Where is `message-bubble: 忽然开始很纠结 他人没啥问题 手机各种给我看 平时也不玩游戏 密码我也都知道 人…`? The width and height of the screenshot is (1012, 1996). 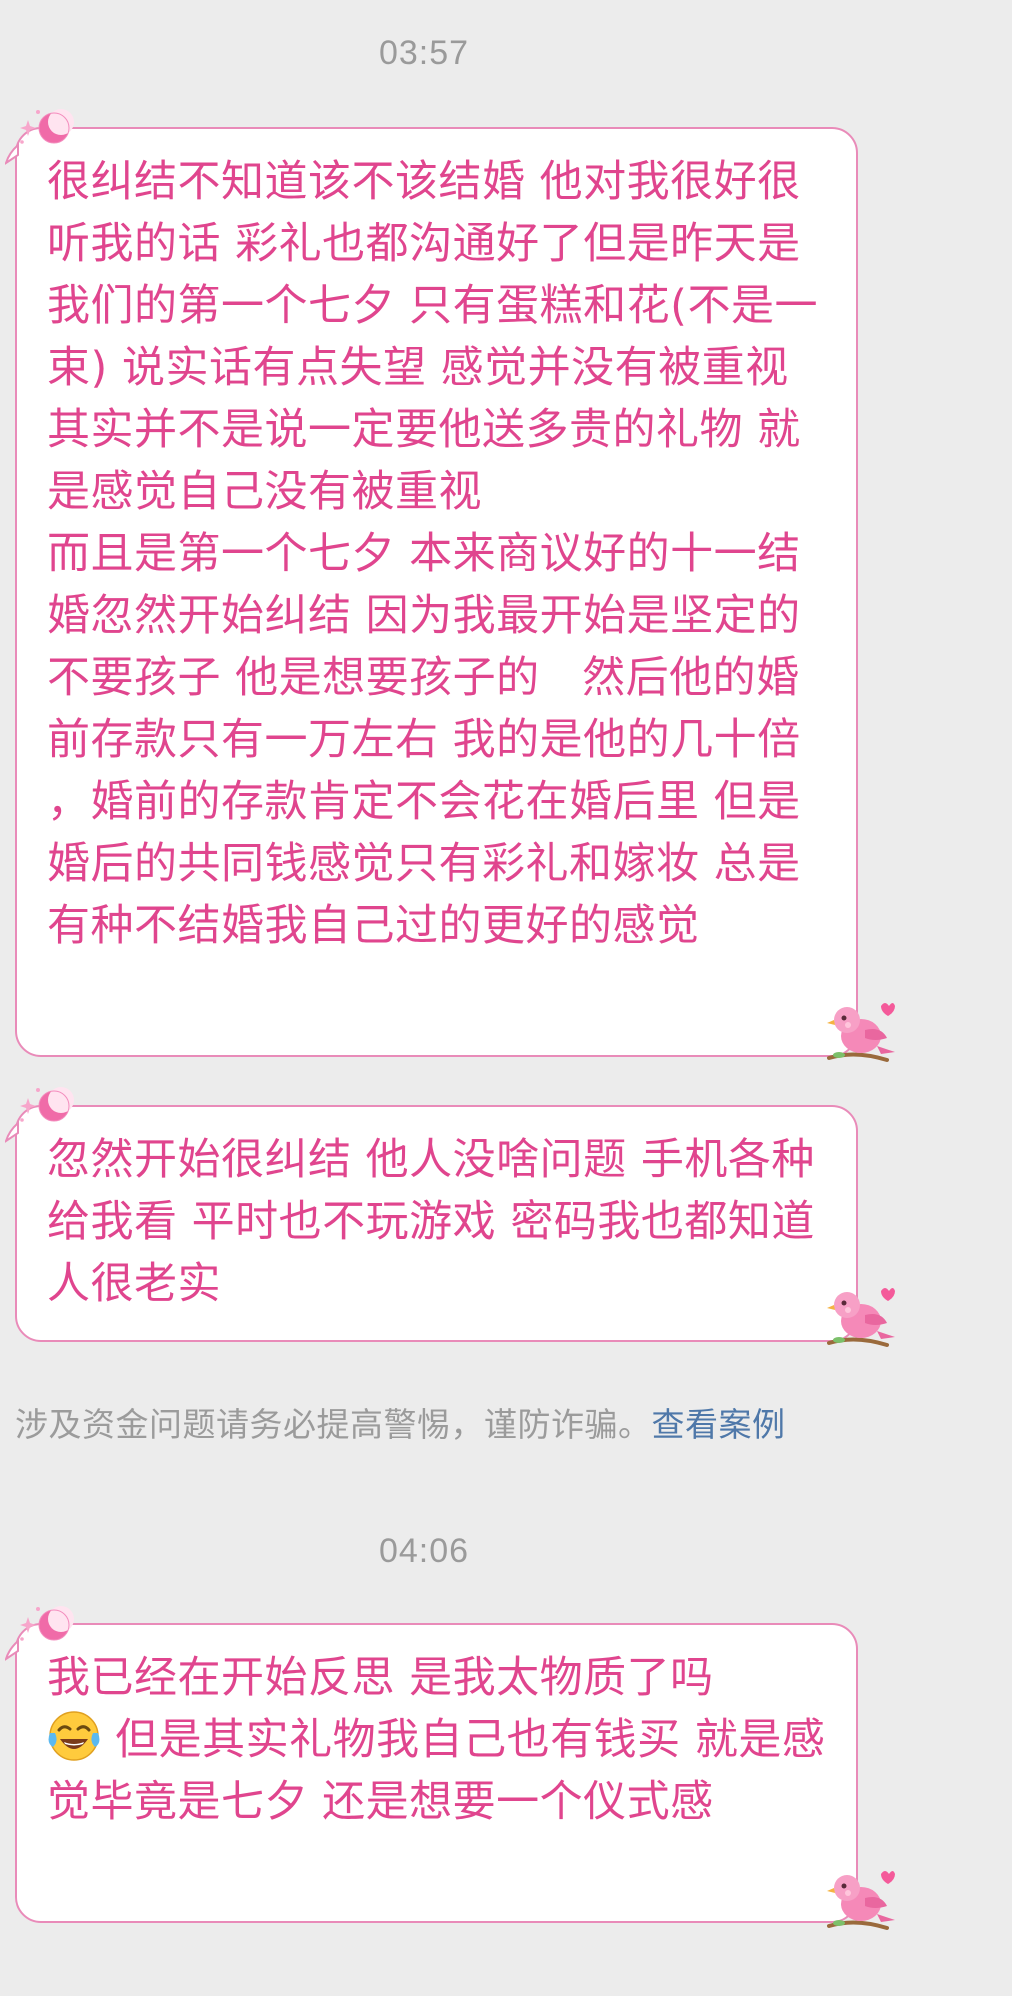
message-bubble: 忽然开始很纠结 他人没啥问题 手机各种给我看 平时也不玩游戏 密码我也都知道 人… is located at coordinates (431, 1223).